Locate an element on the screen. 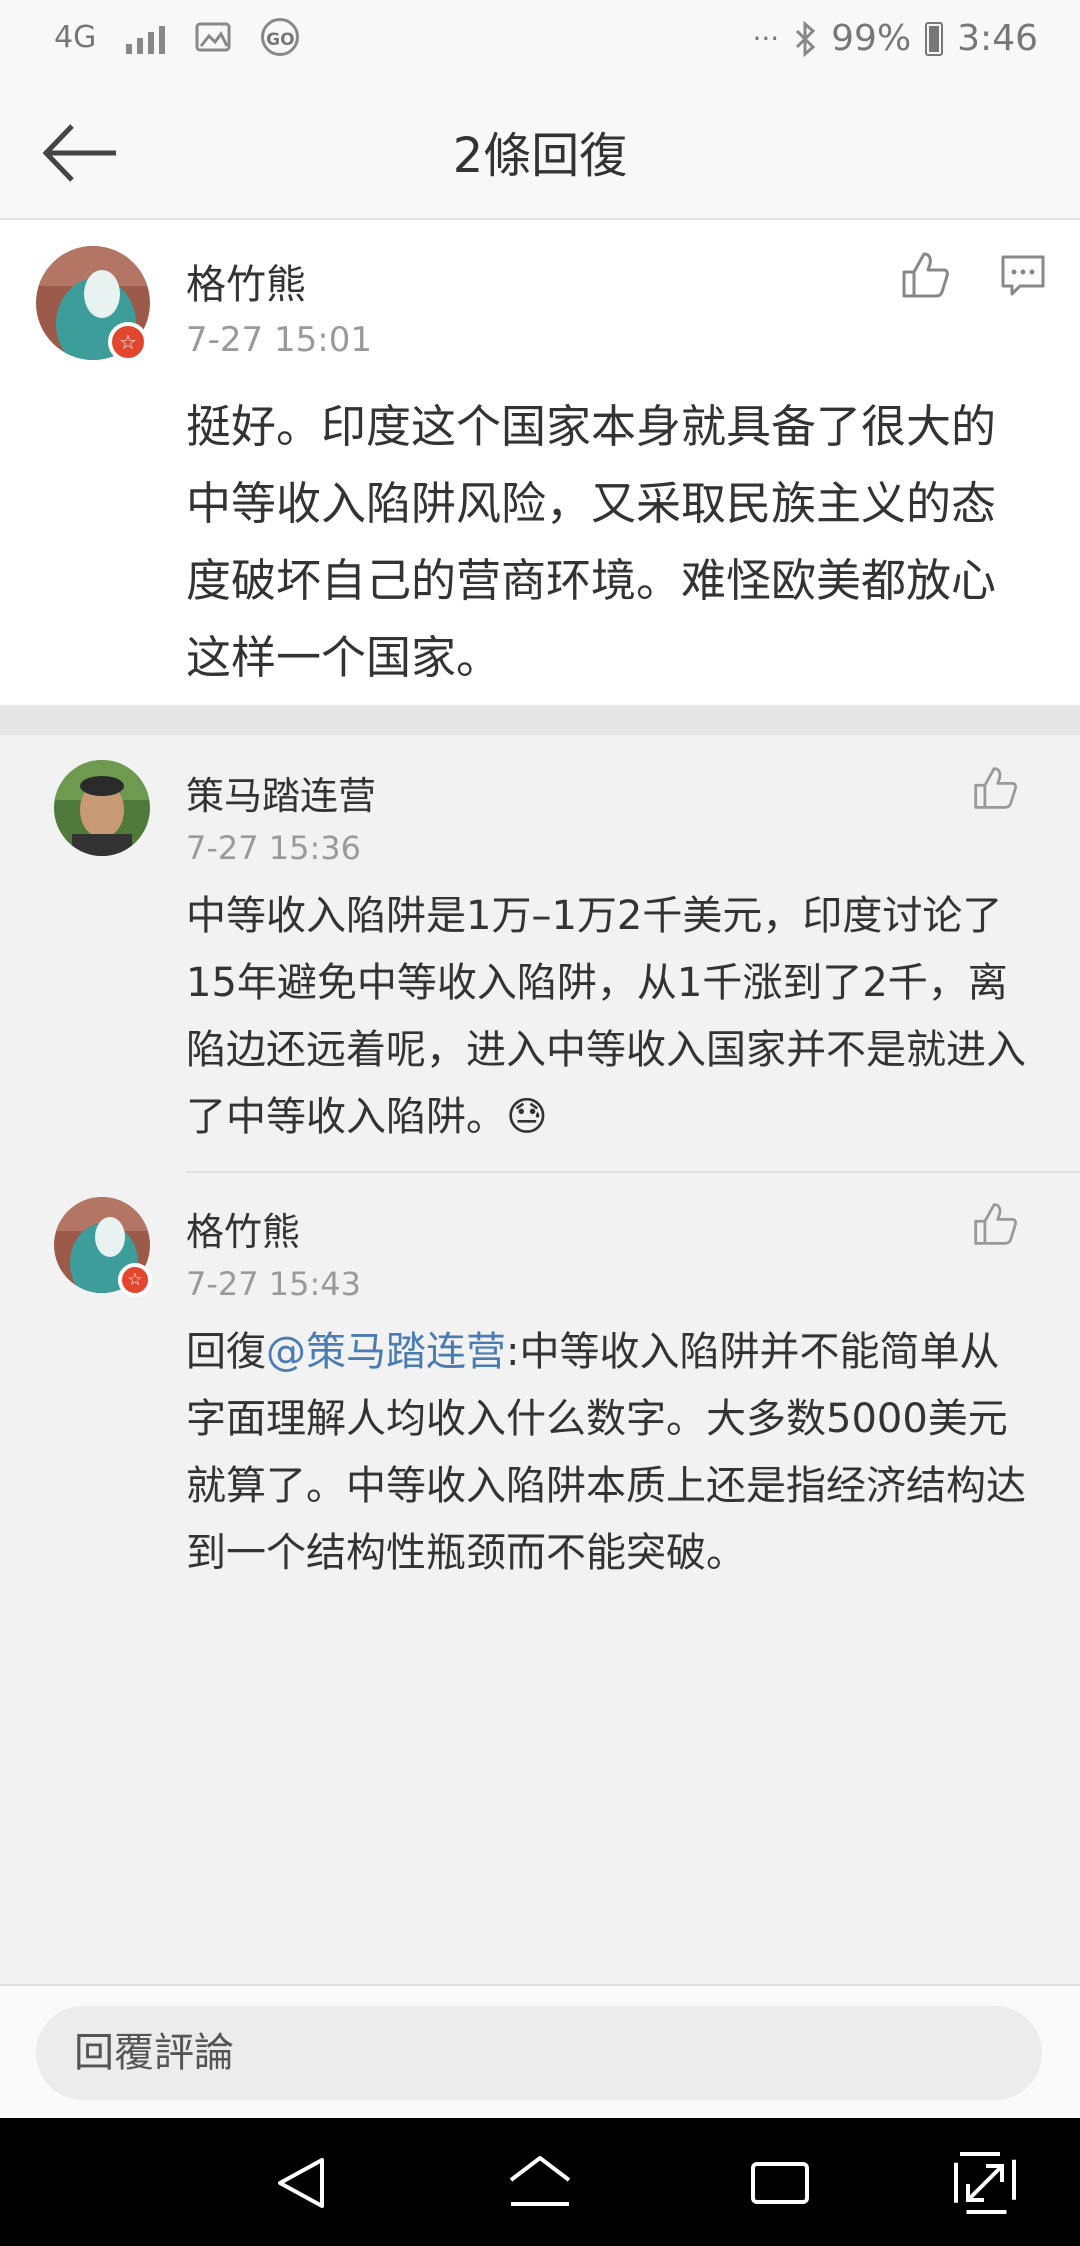 This screenshot has width=1080, height=2246. system-nav-bar is located at coordinates (540, 2182).